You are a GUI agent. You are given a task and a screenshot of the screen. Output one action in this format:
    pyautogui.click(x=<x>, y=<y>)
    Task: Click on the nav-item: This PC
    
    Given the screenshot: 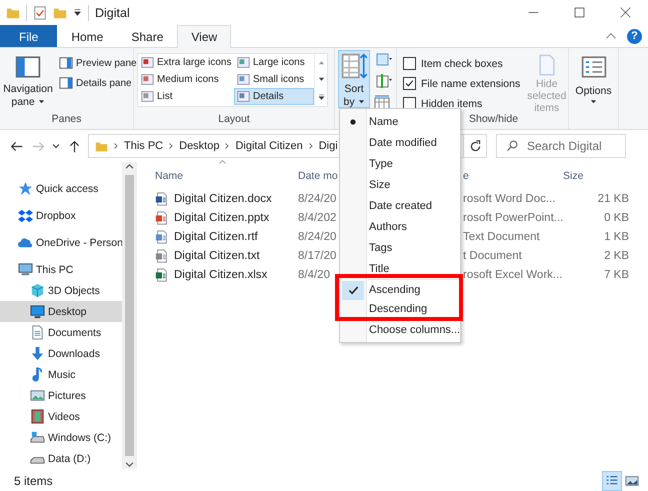 What is the action you would take?
    pyautogui.click(x=61, y=269)
    